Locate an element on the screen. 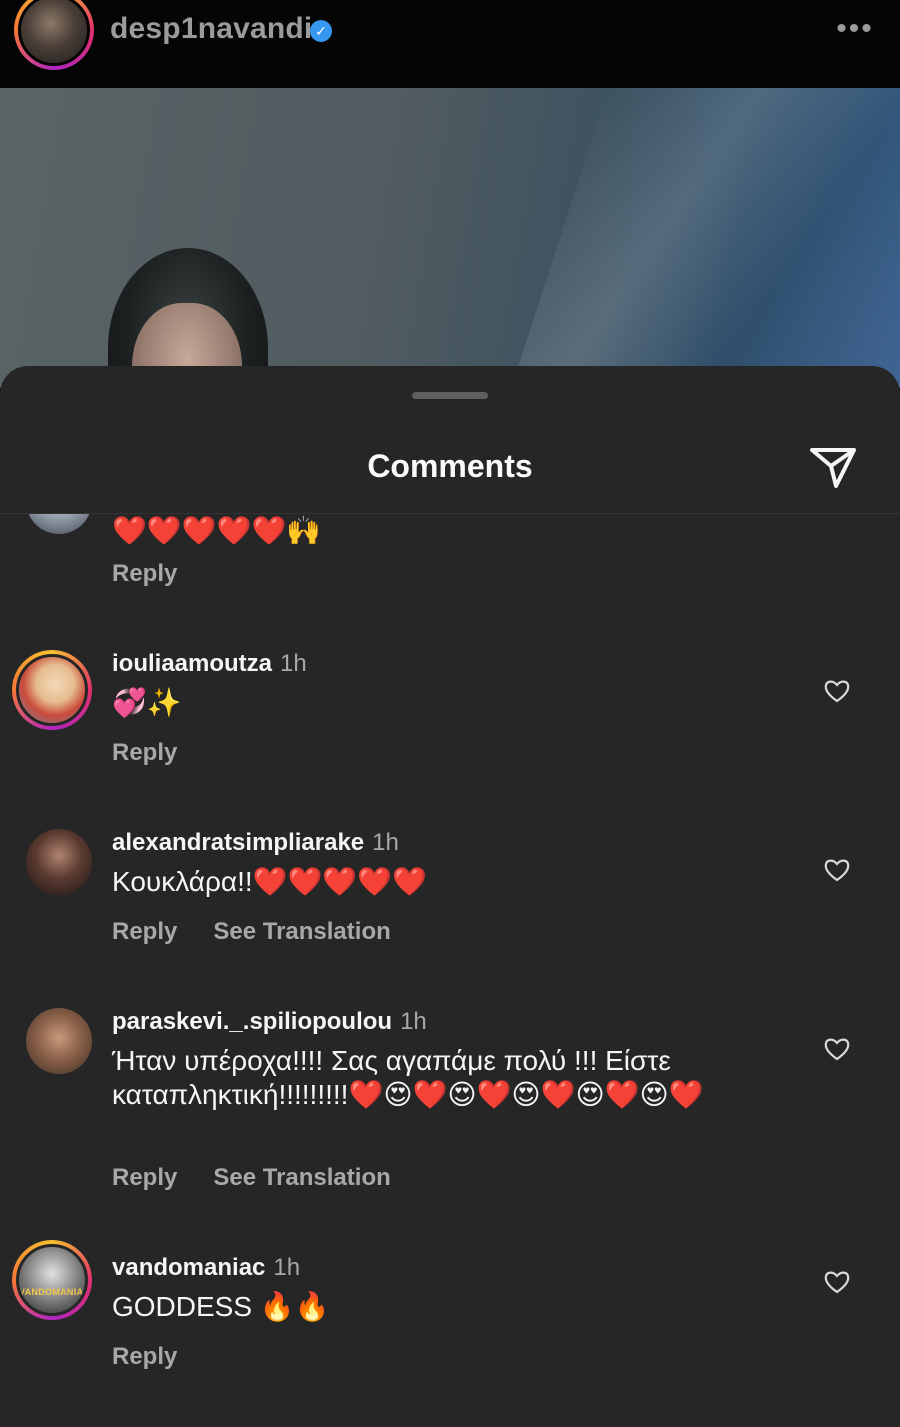 This screenshot has height=1427, width=900. username-text: alexandratsimpliarake is located at coordinates (238, 842).